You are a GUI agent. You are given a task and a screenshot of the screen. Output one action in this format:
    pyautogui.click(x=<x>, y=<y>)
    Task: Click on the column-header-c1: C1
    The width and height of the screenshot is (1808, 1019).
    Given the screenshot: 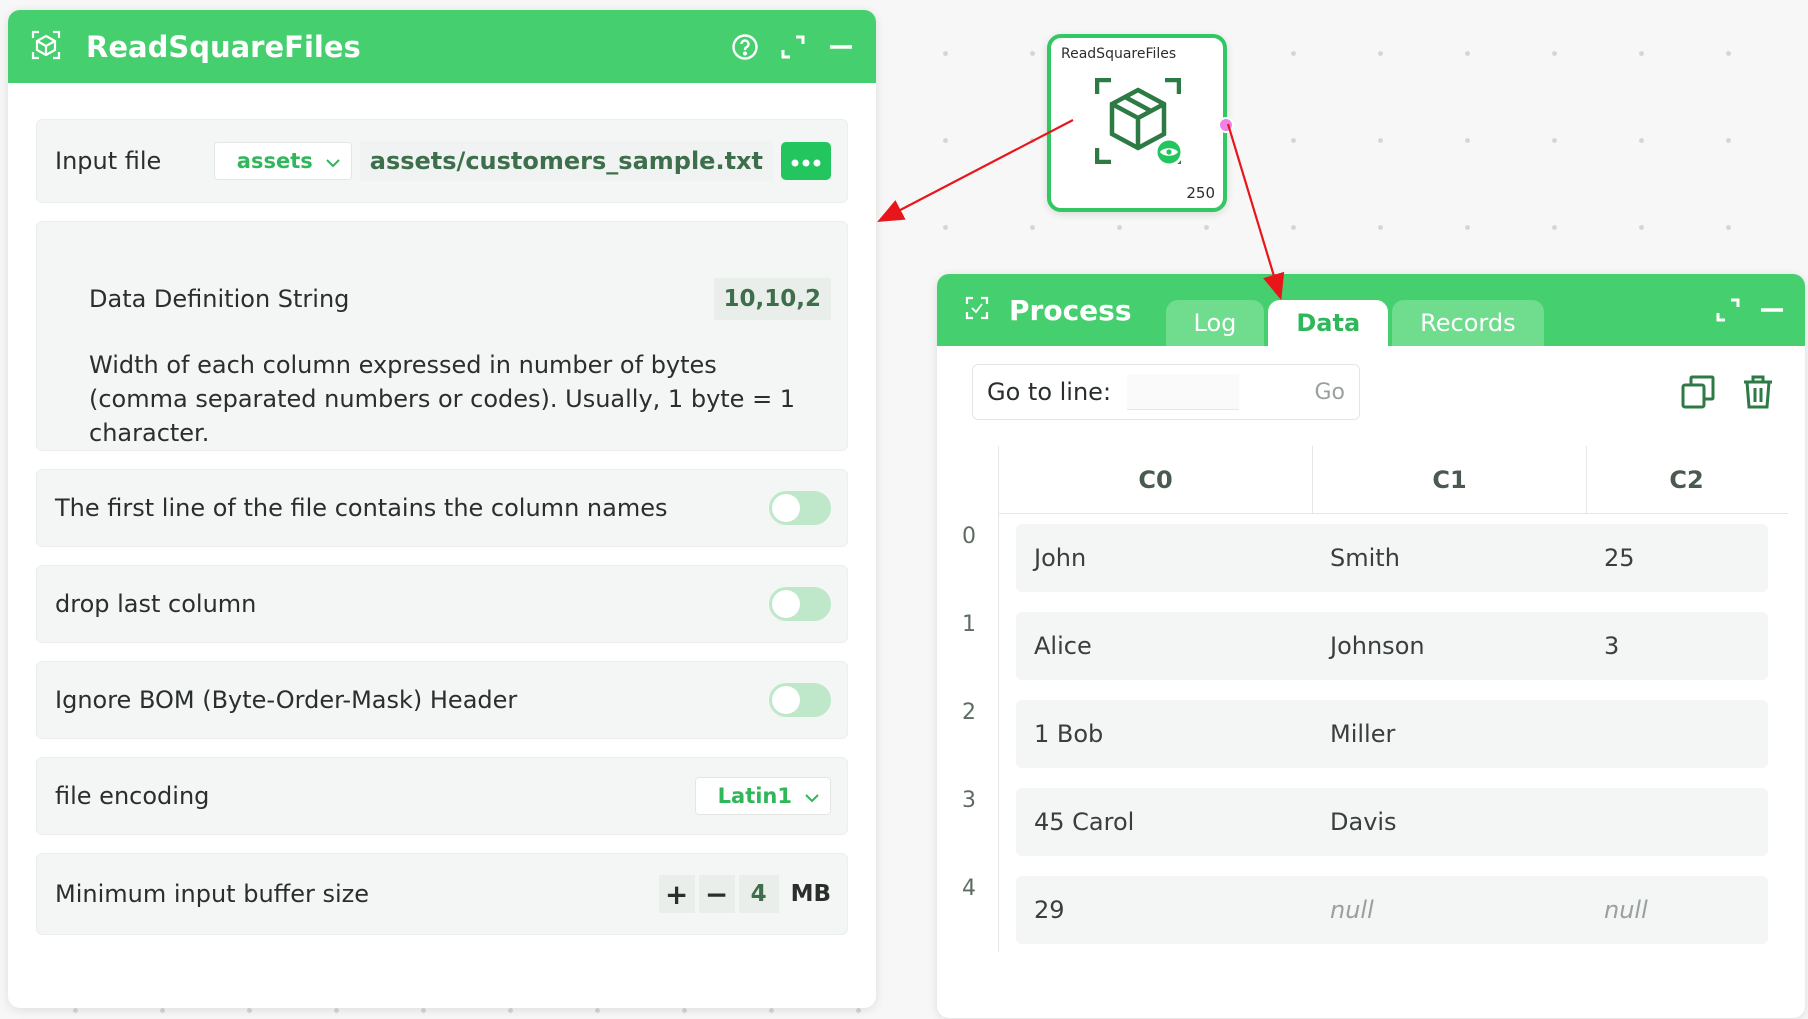 What is the action you would take?
    pyautogui.click(x=1449, y=479)
    